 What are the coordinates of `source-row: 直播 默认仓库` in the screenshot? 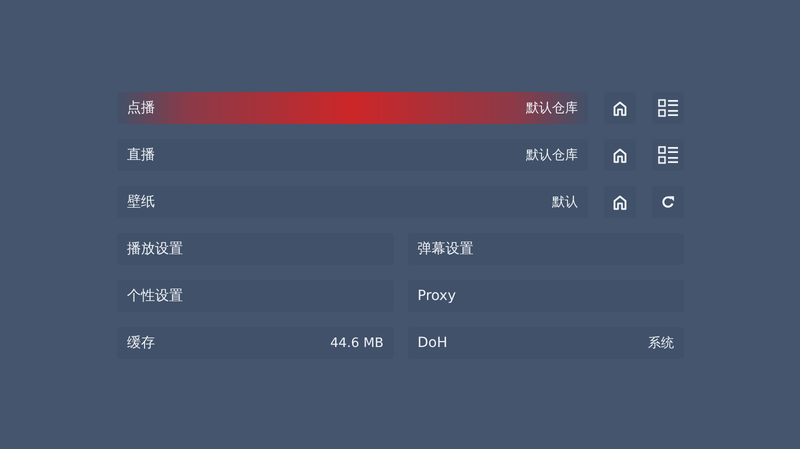 It's located at (352, 155).